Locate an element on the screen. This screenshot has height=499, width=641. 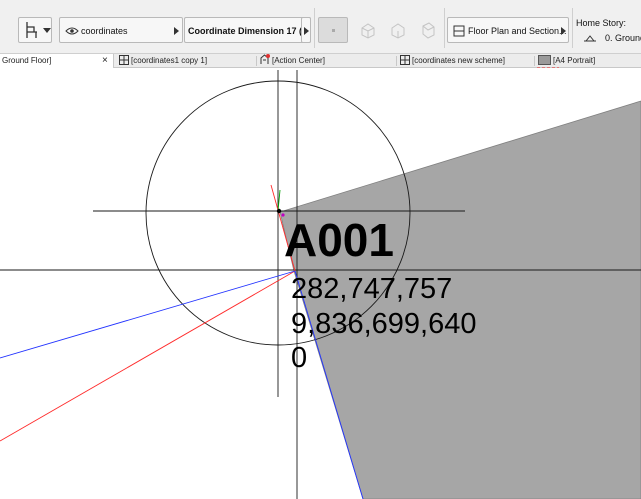
tab-label: [A4 Portrait] is located at coordinates (574, 60).